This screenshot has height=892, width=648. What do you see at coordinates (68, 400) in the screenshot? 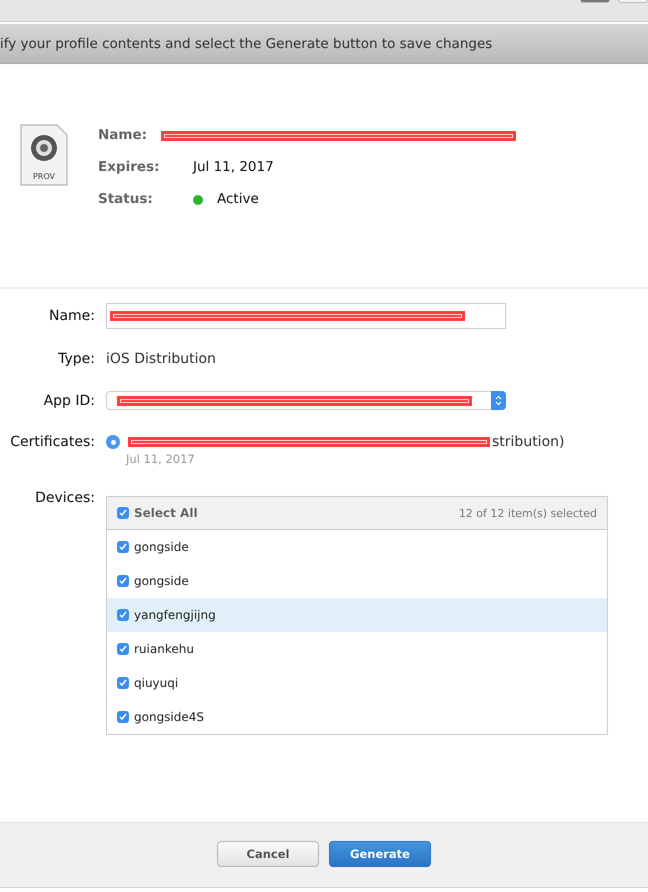
I see `form-label: App ID:` at bounding box center [68, 400].